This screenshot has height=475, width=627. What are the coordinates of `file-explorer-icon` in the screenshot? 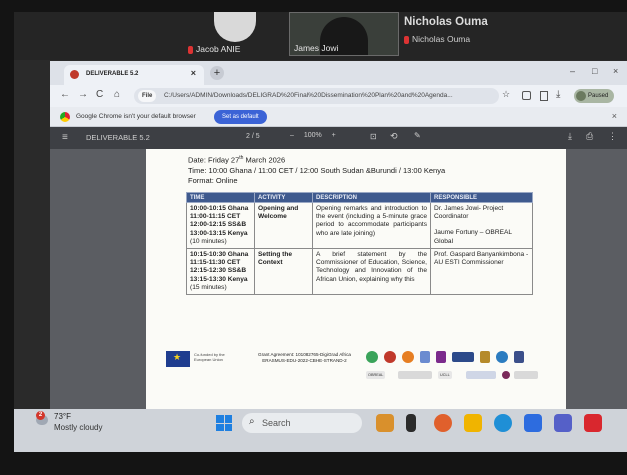 It's located at (473, 423).